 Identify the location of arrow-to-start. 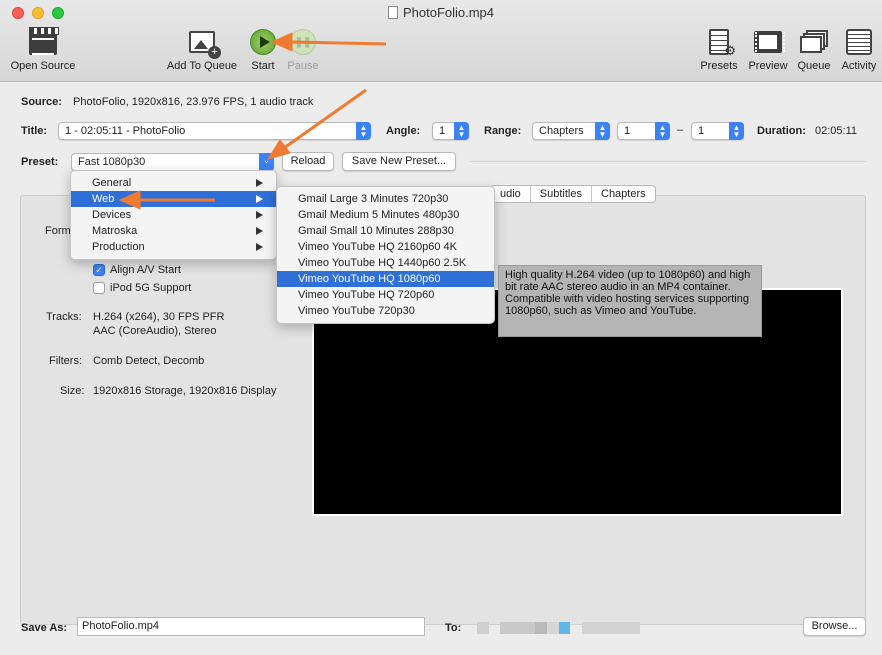
(328, 42).